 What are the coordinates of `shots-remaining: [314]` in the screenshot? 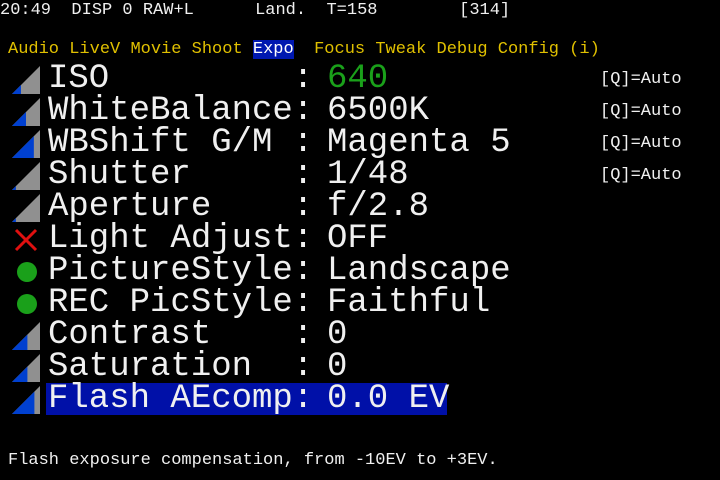 It's located at (485, 10).